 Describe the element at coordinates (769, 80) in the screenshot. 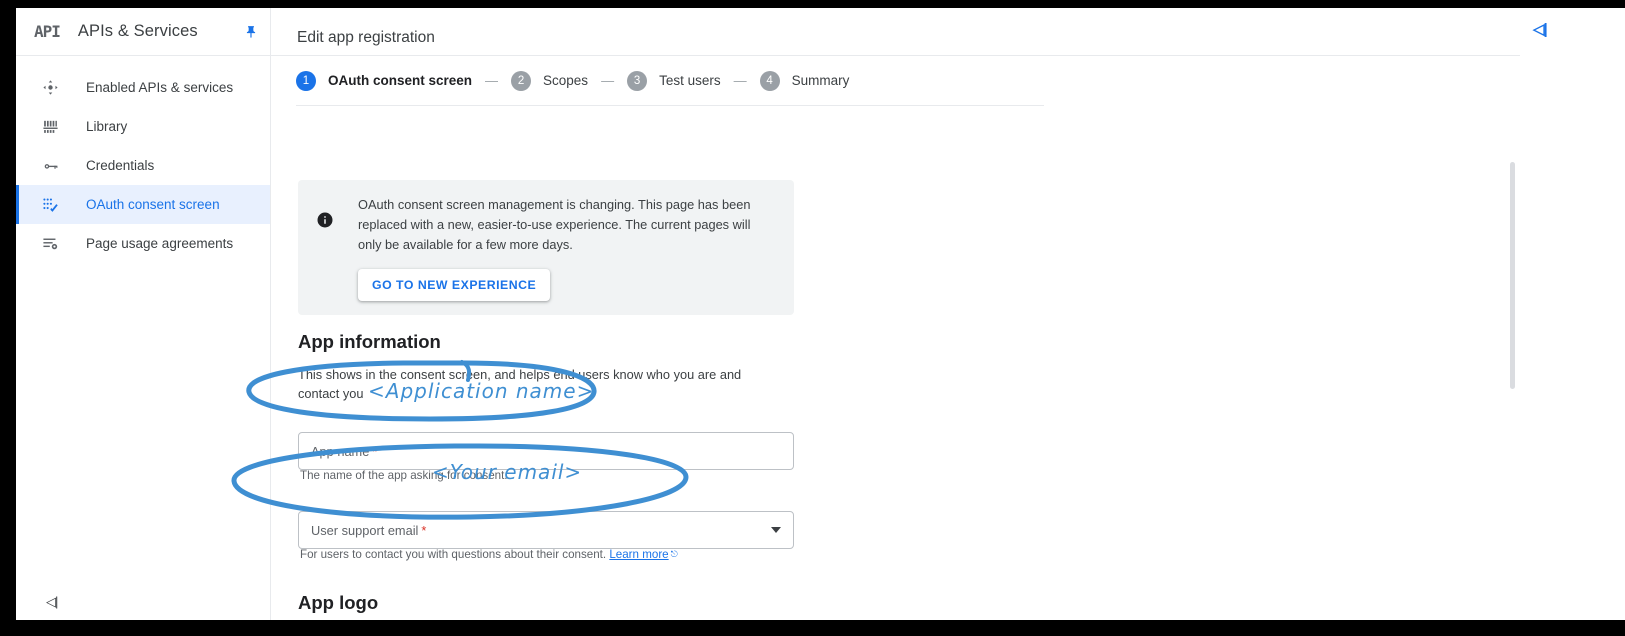

I see `step-number: 4` at that location.